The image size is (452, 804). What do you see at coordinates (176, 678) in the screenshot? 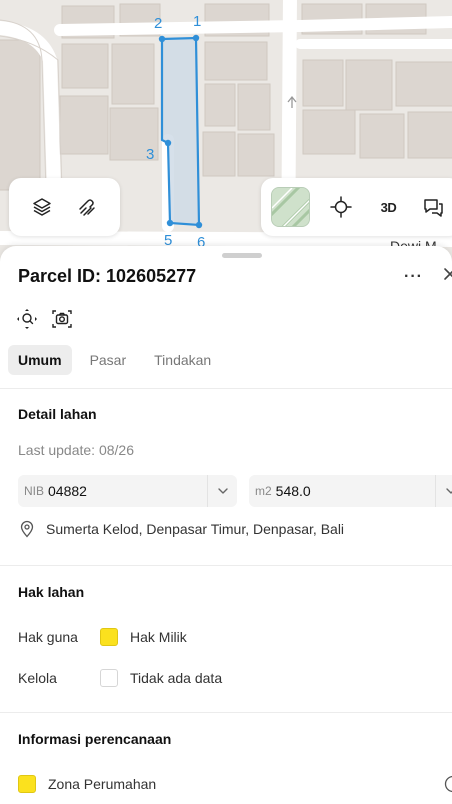
I see `rights-value: Tidak ada data` at bounding box center [176, 678].